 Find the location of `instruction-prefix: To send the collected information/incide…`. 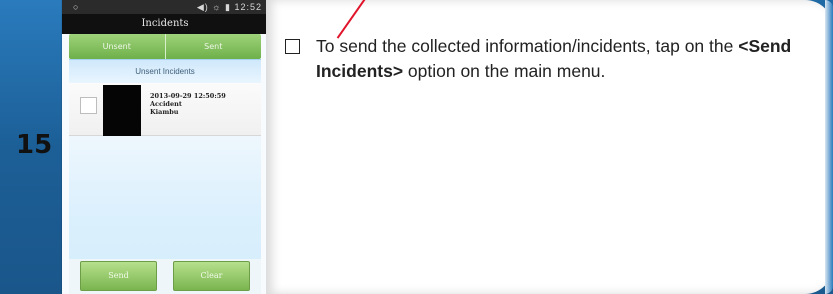

instruction-prefix: To send the collected information/incide… is located at coordinates (527, 46).